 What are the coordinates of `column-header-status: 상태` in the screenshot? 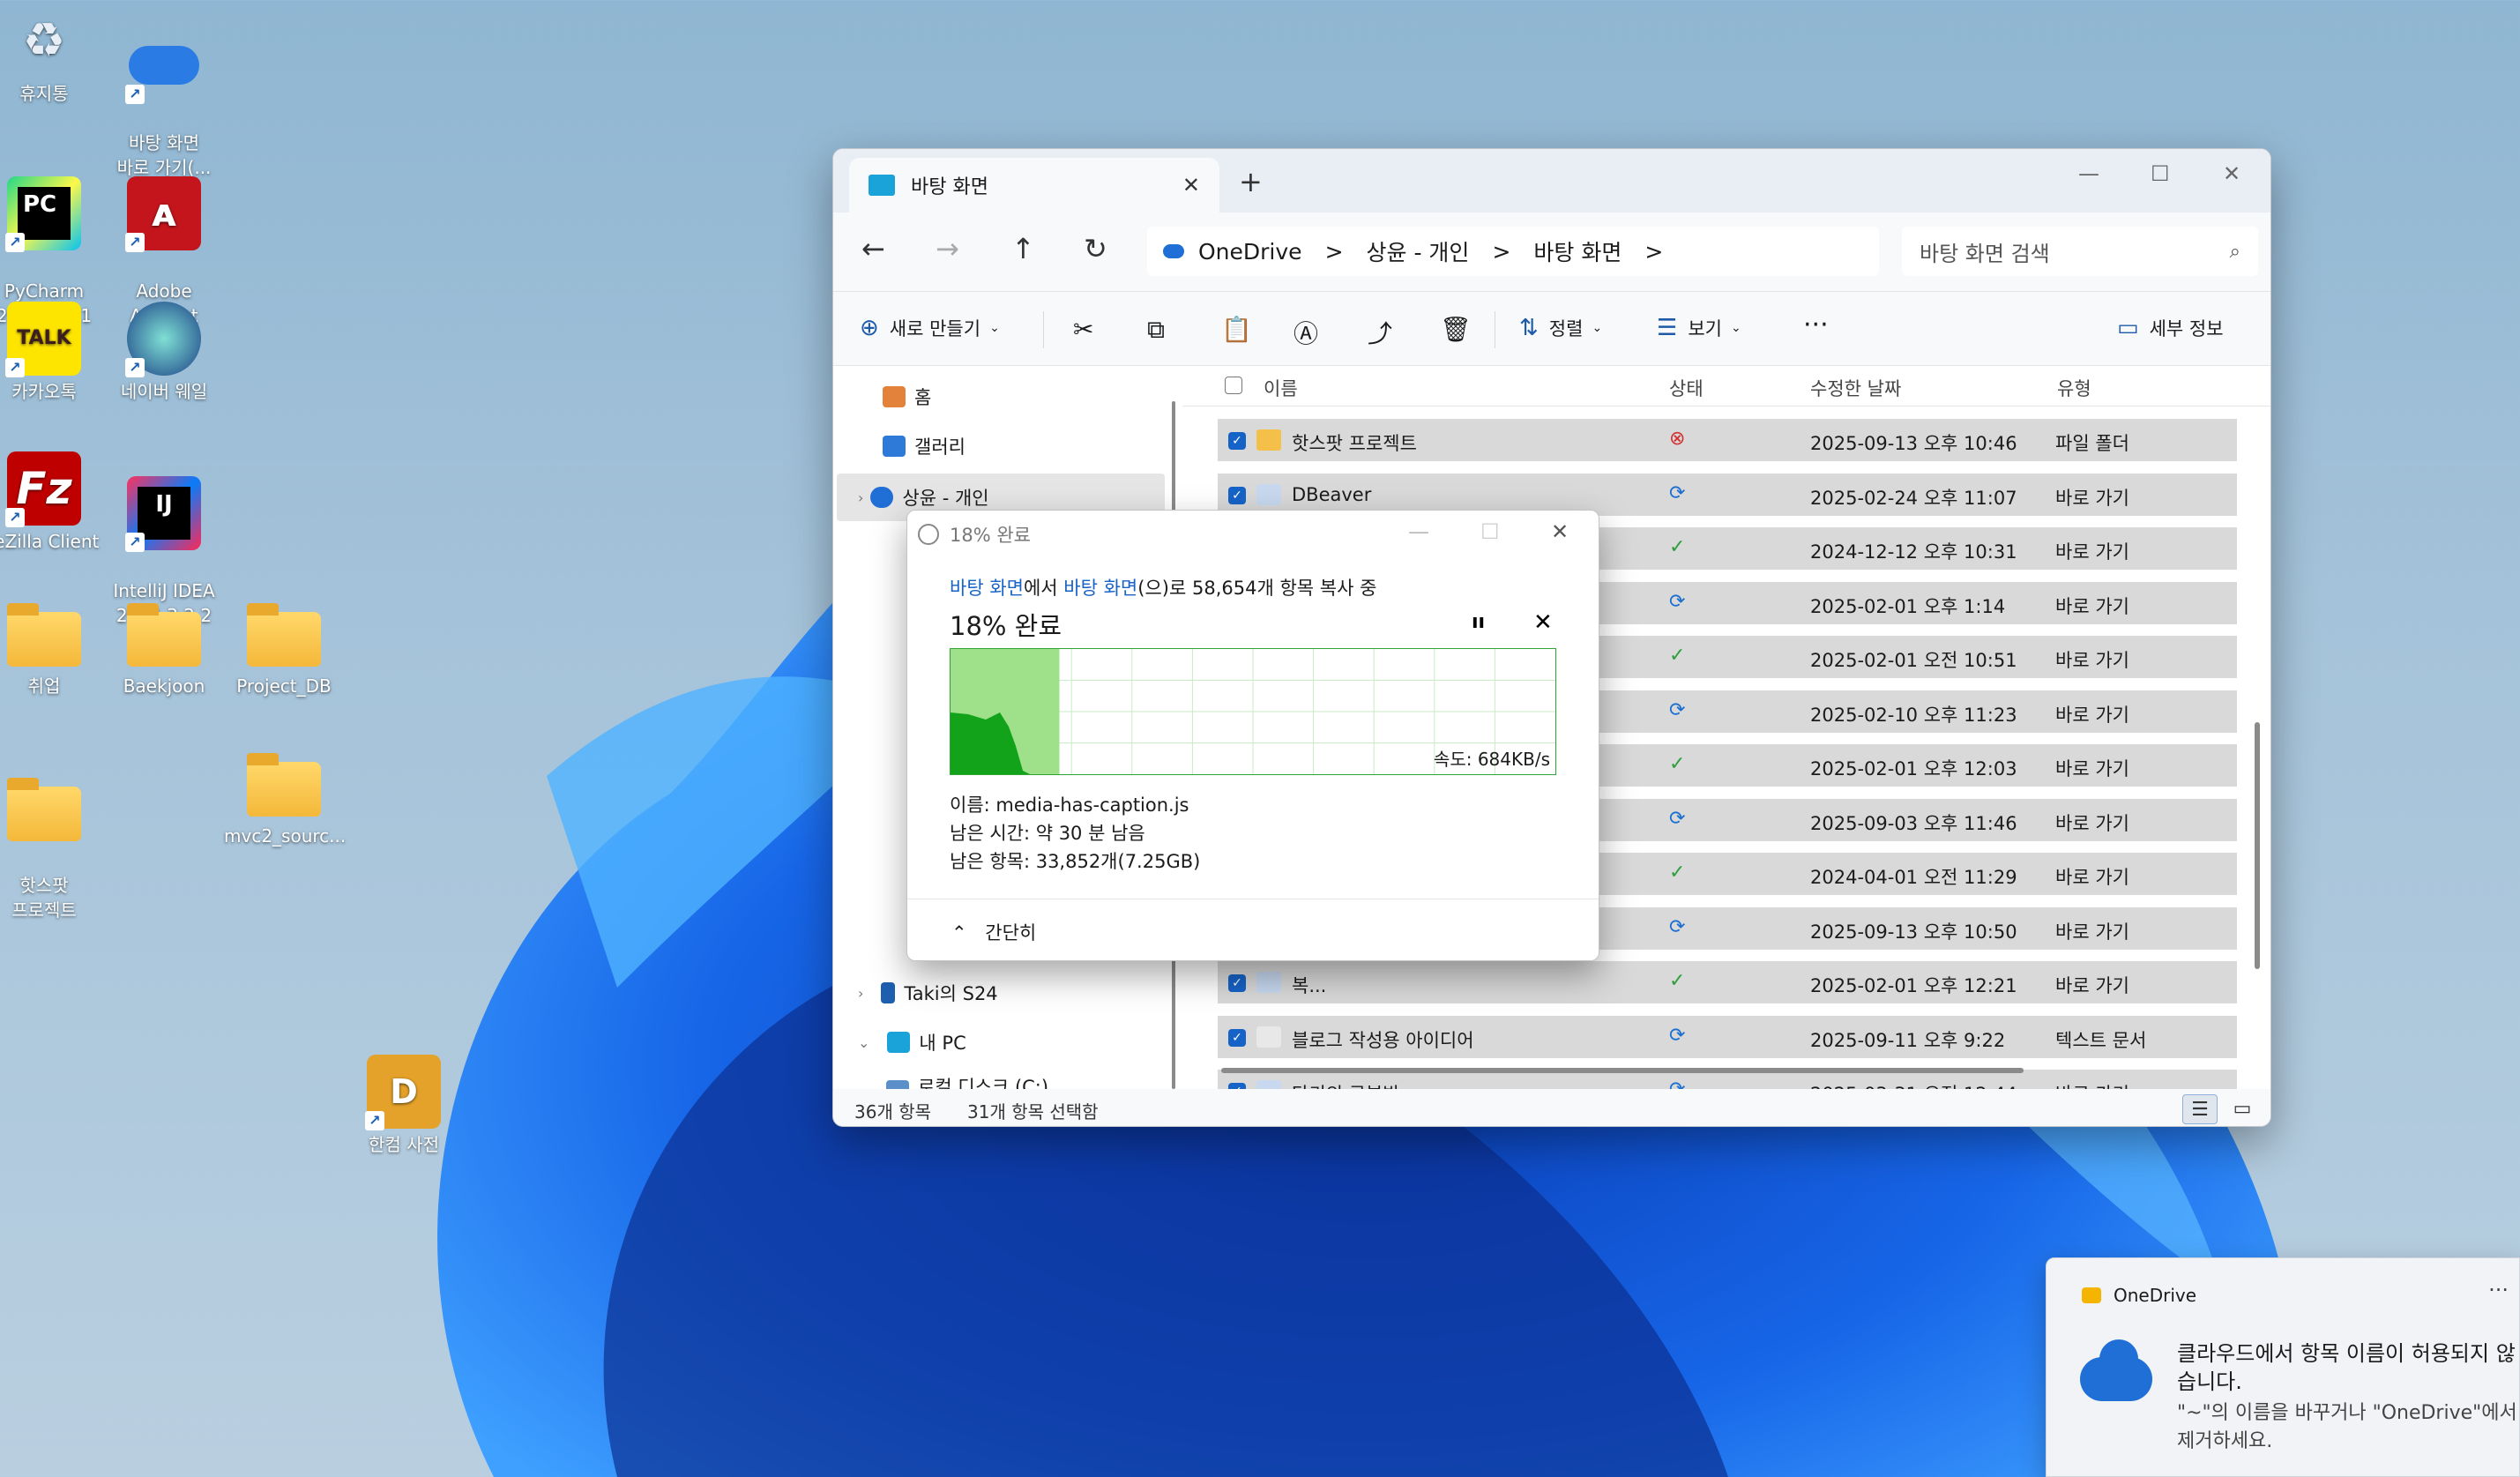 It's located at (1686, 388).